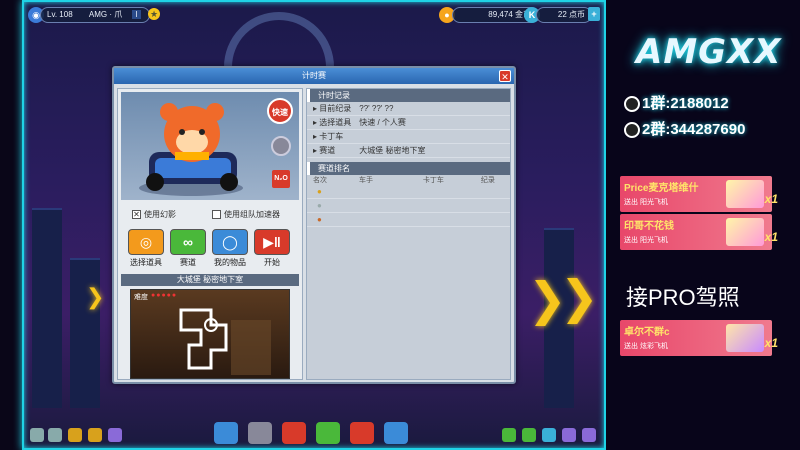 This screenshot has height=450, width=800. I want to click on team-boost-option: 使用组队加速器, so click(246, 214).